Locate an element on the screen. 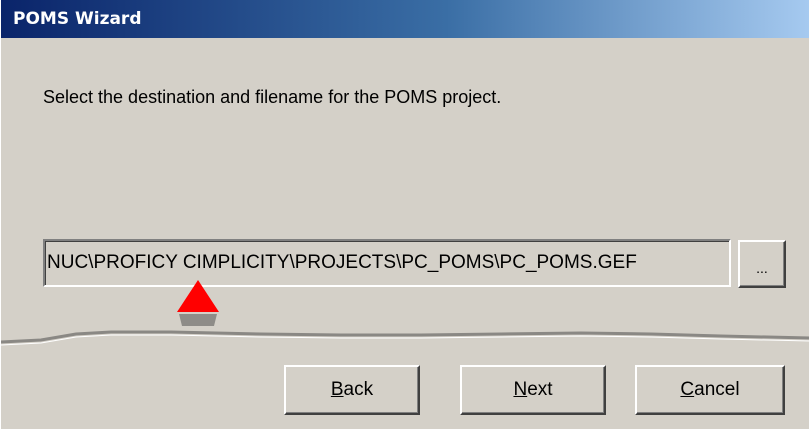 The width and height of the screenshot is (809, 429). next-button-mnemonic: N is located at coordinates (520, 389).